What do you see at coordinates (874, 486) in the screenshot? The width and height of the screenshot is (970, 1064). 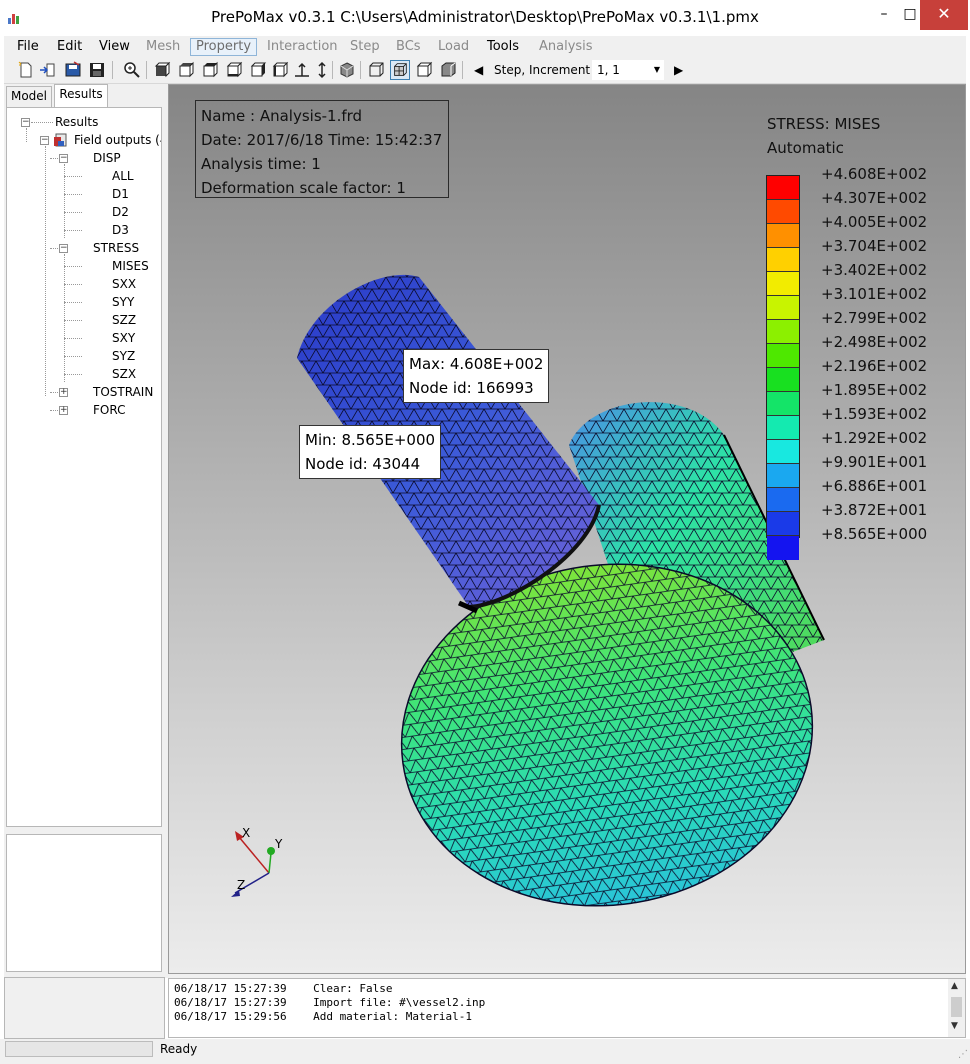 I see `legend-label: +6.886E+001` at bounding box center [874, 486].